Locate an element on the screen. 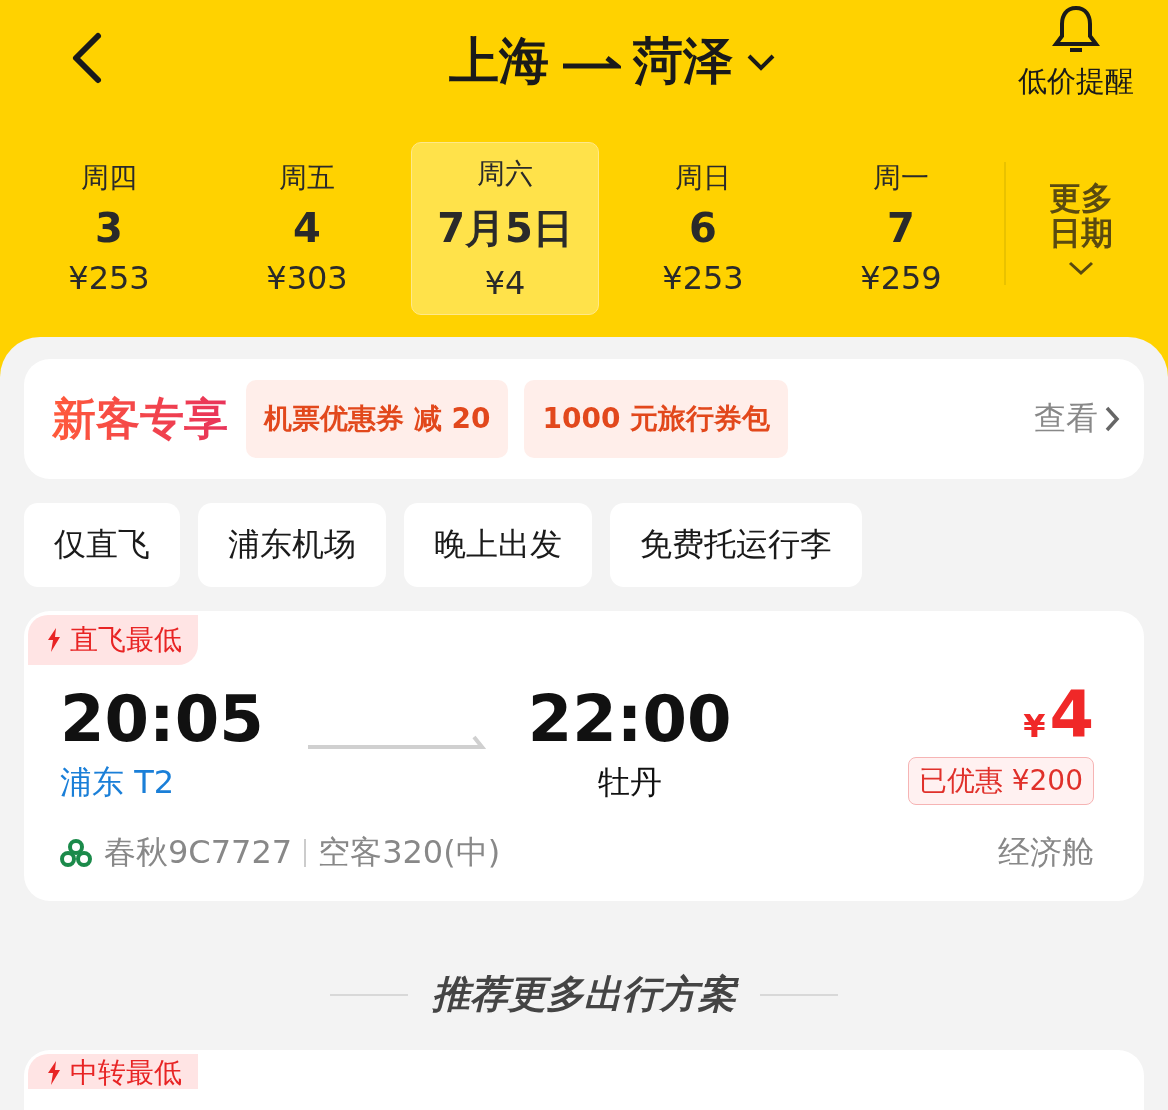 The height and width of the screenshot is (1110, 1168). flight-card: 中转最低 is located at coordinates (584, 1080).